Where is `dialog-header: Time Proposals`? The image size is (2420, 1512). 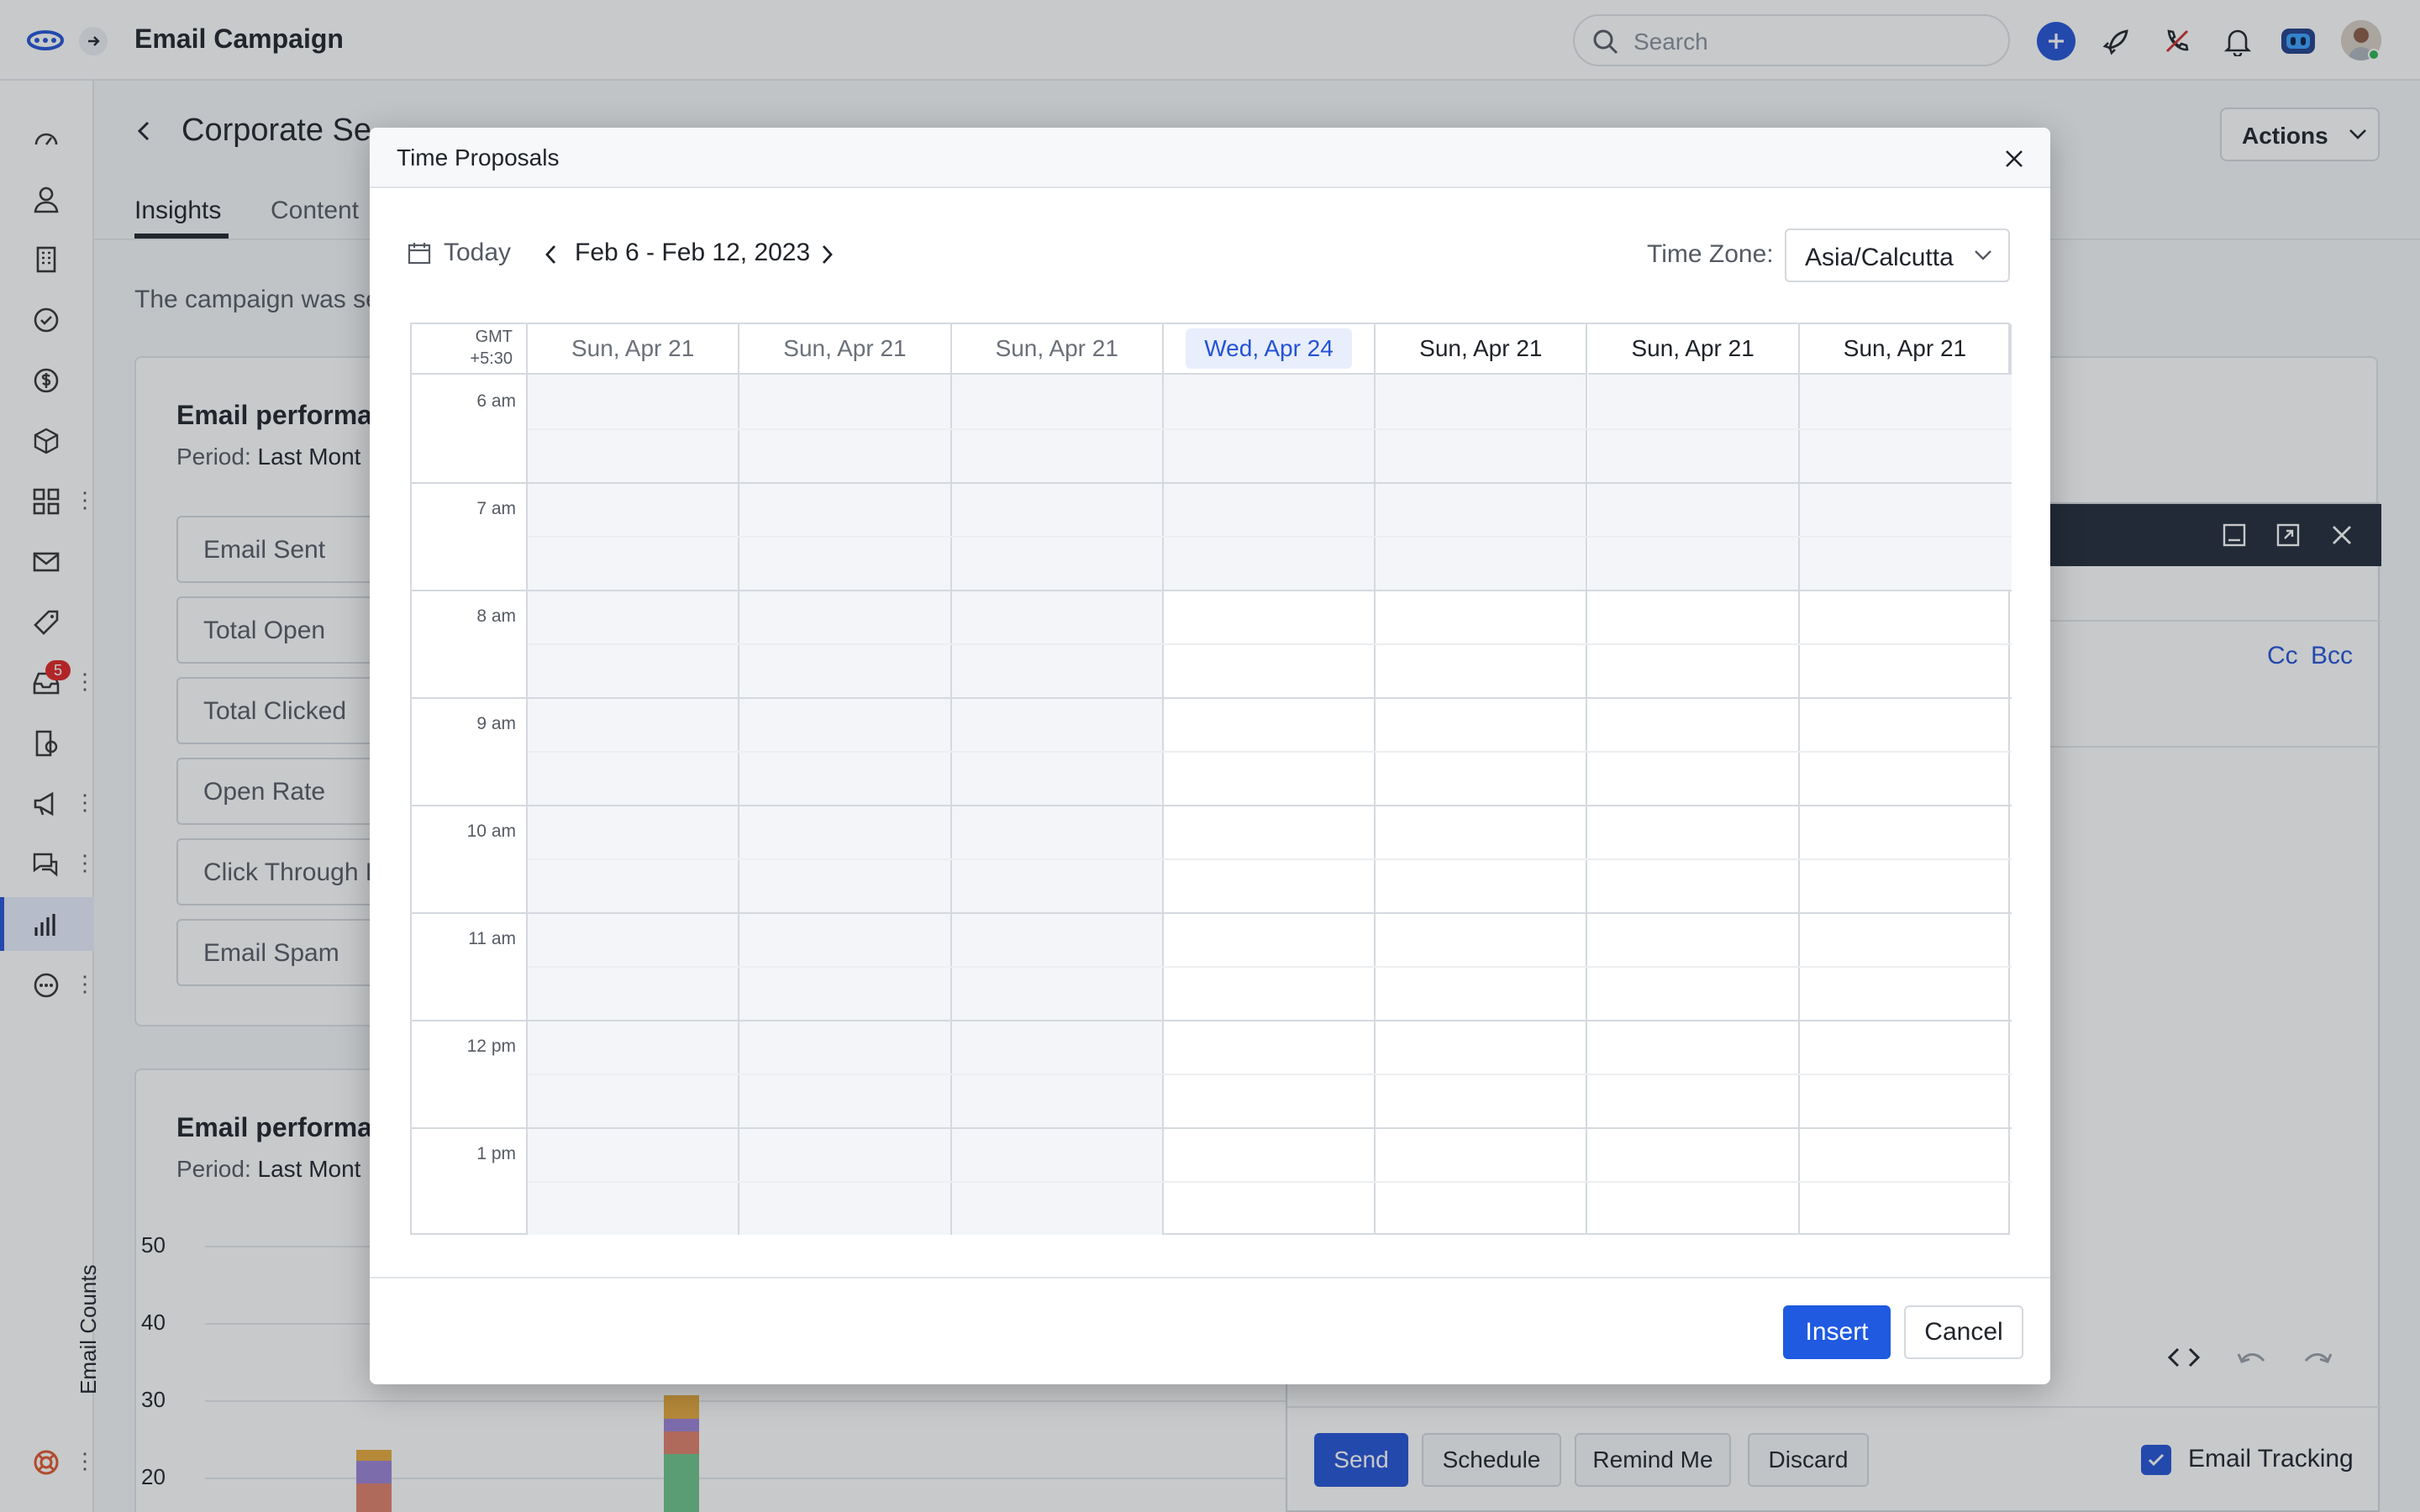 dialog-header: Time Proposals is located at coordinates (1210, 158).